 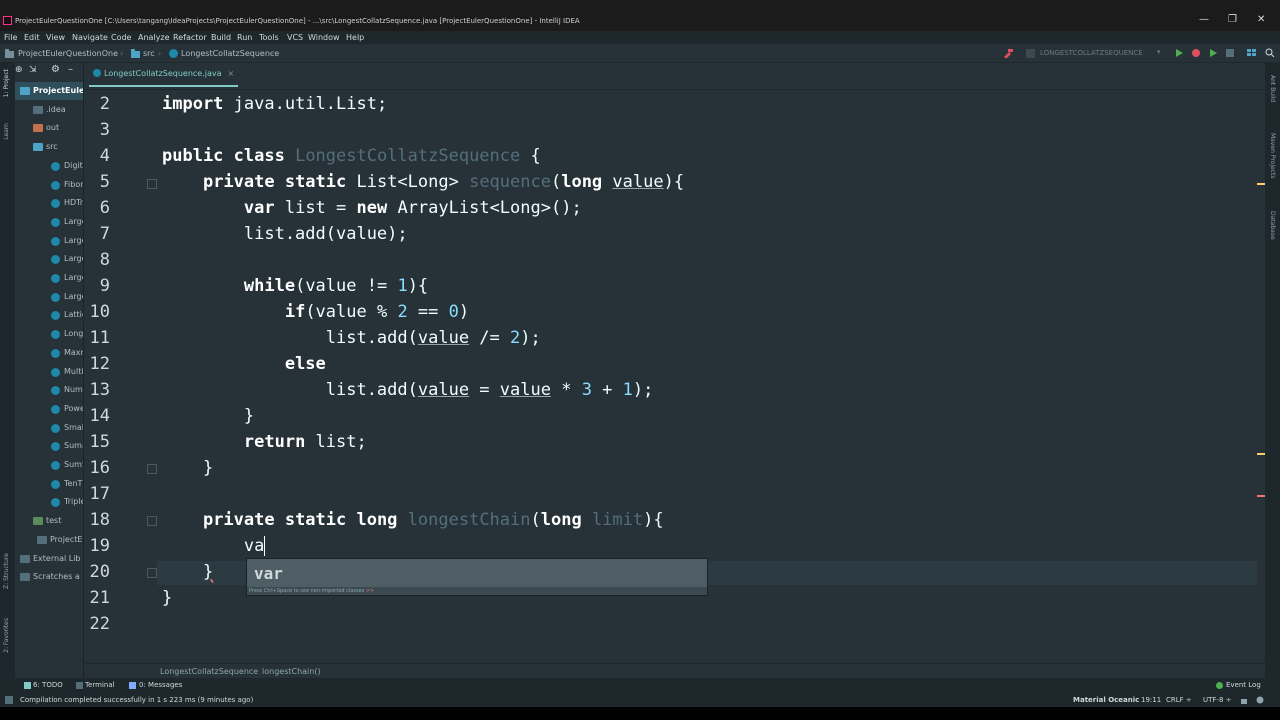 I want to click on project-structure-icon, so click(x=1252, y=53).